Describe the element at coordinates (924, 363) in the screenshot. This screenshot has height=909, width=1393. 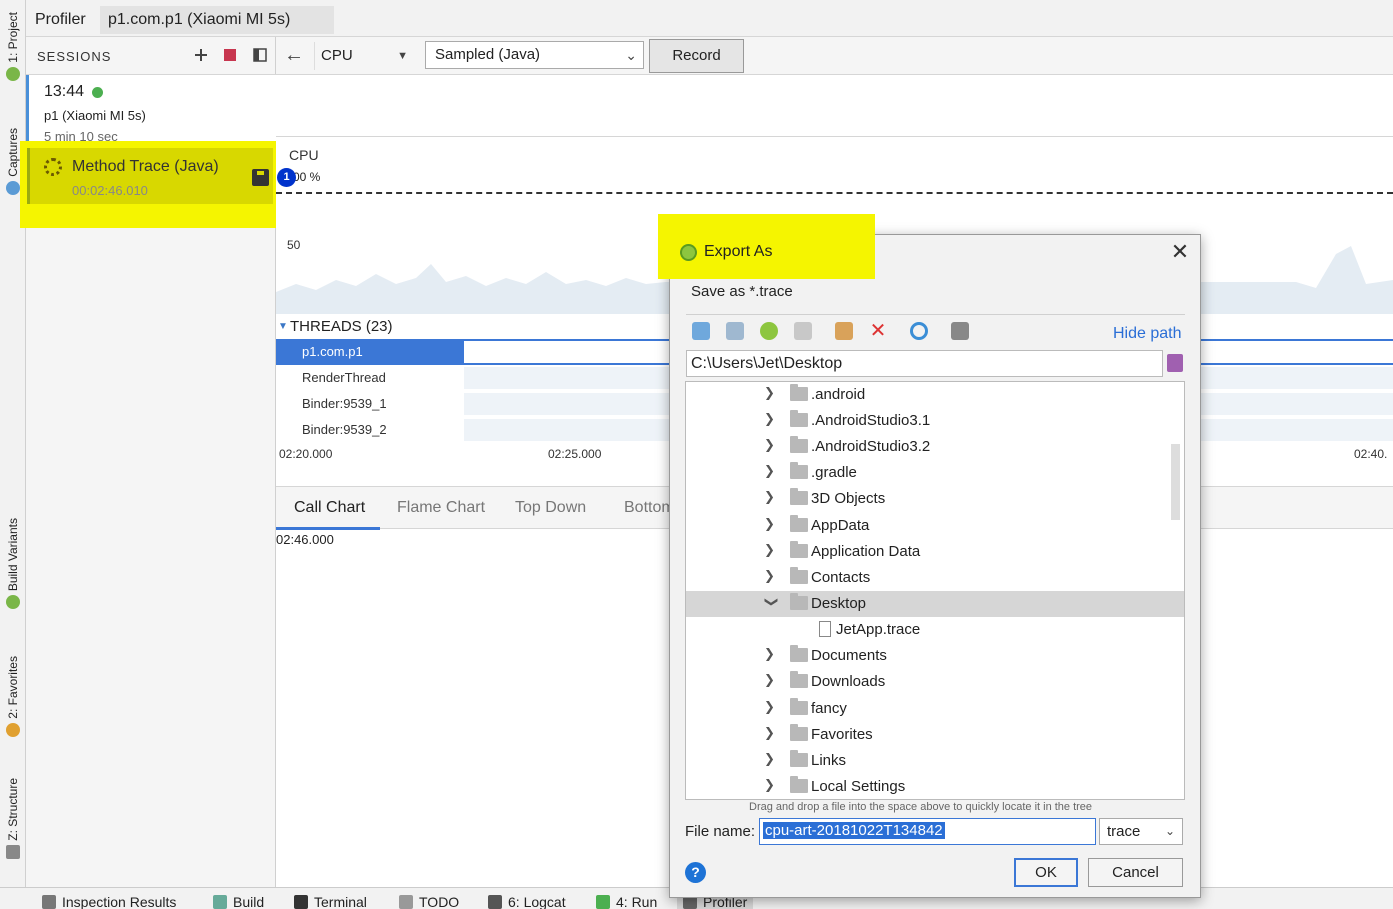
I see `path-input: C:\Users\Jet\Desktop` at that location.